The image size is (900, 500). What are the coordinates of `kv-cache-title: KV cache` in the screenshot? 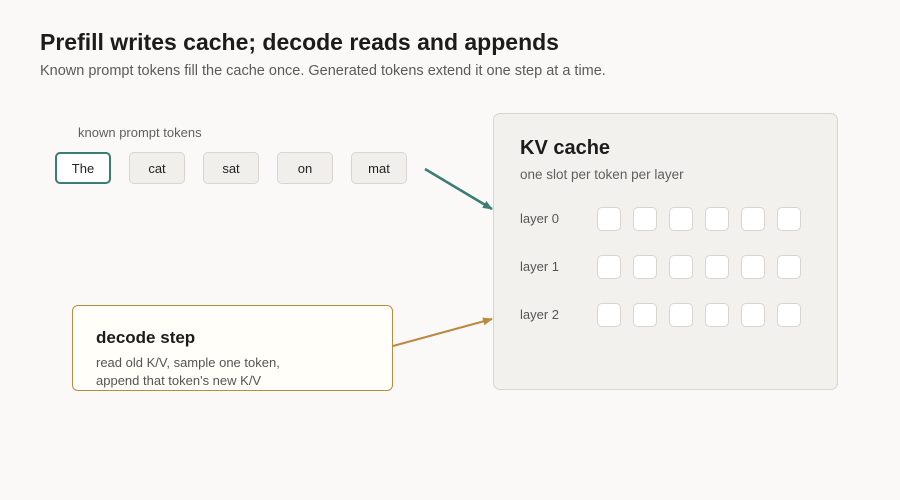 It's located at (565, 148).